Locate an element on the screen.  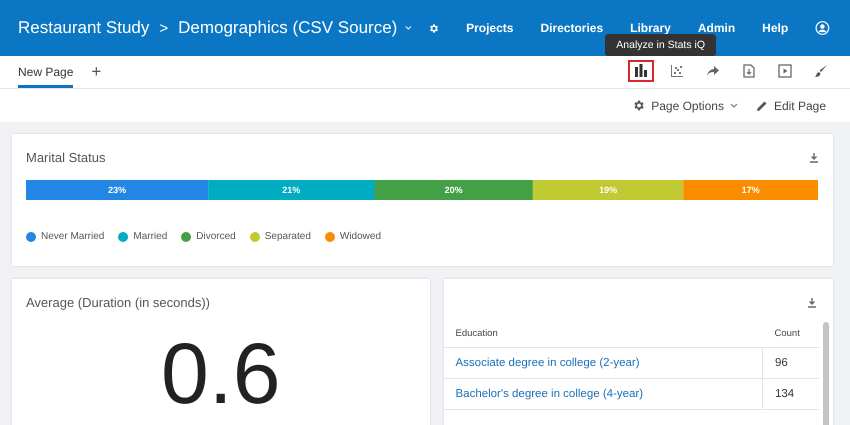
nav-link: Help is located at coordinates (775, 28).